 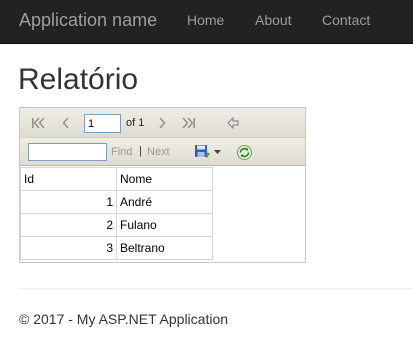 I want to click on cell-id: 3, so click(x=68, y=248).